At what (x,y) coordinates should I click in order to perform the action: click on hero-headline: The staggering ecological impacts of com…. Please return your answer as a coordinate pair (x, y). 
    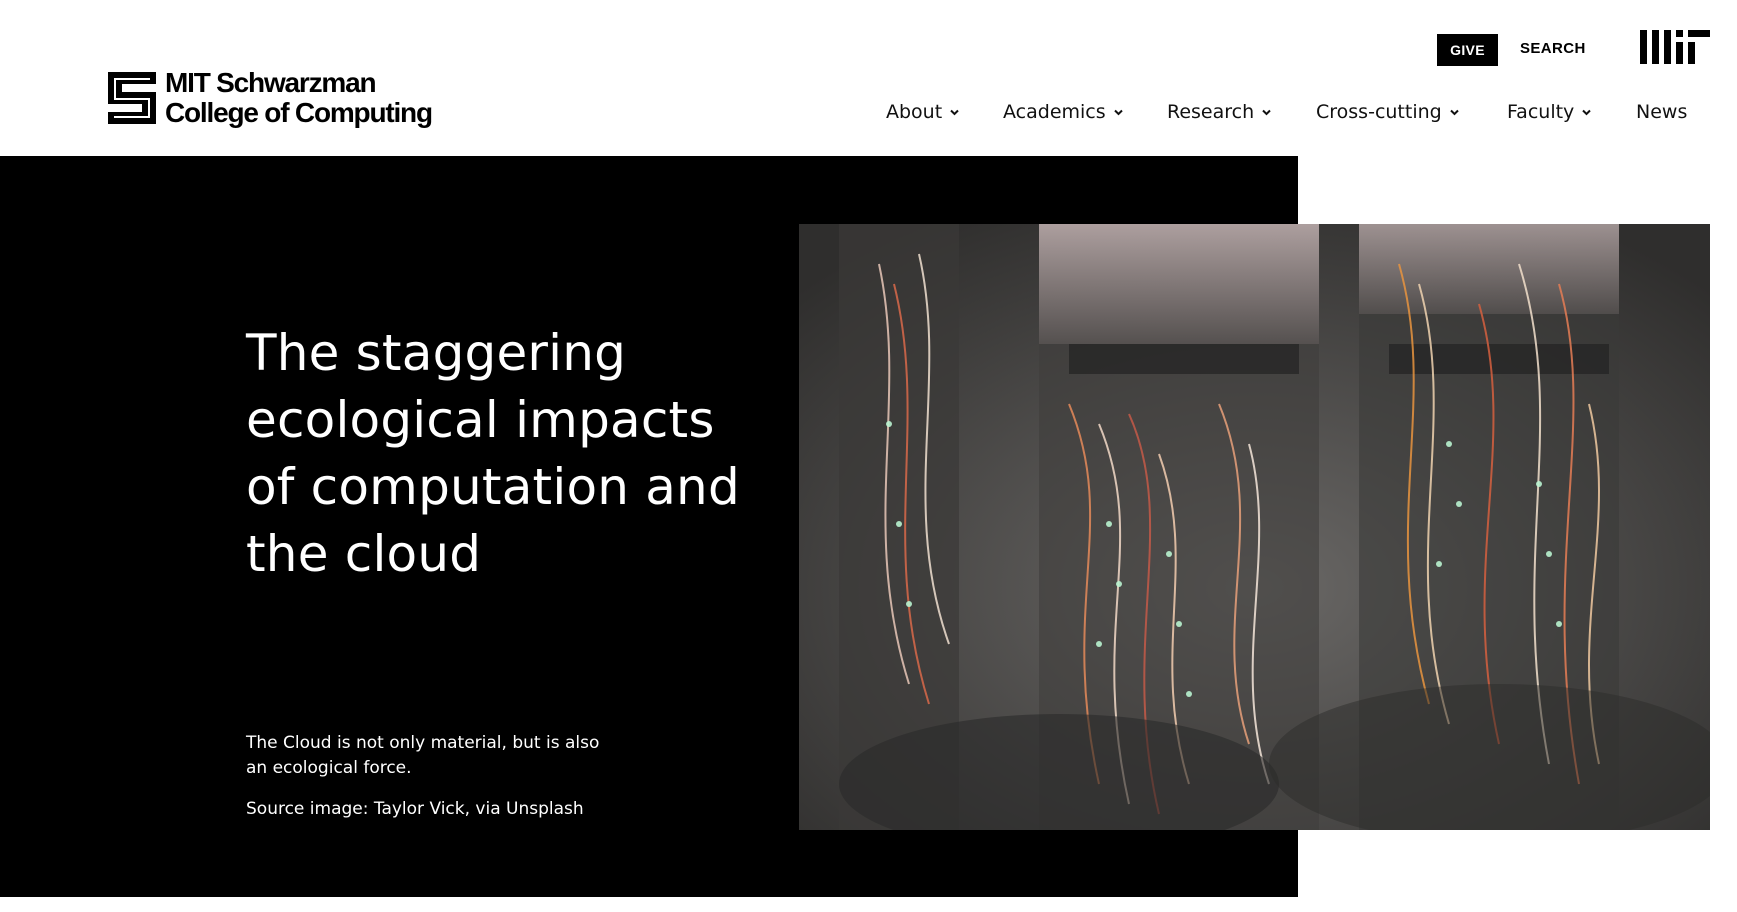
    Looking at the image, I should click on (493, 453).